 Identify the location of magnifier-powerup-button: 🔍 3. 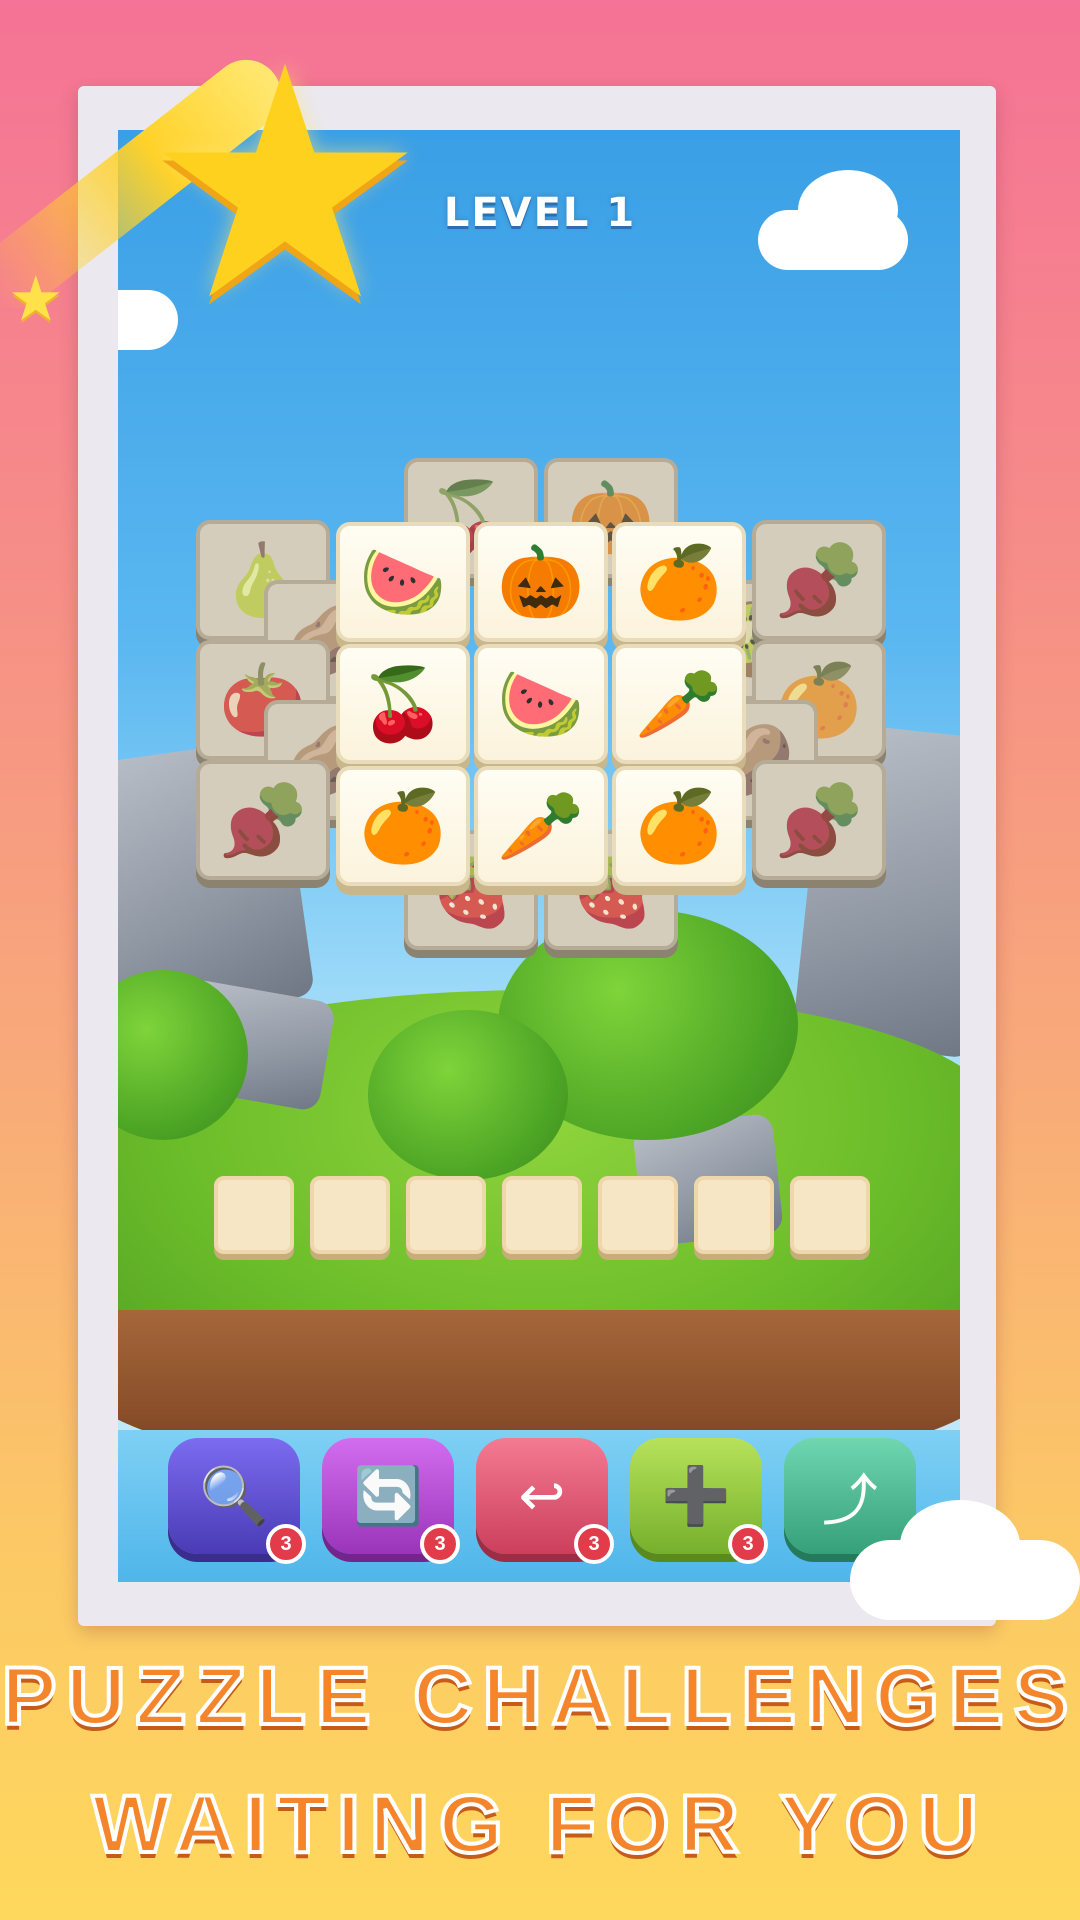
(237, 1501).